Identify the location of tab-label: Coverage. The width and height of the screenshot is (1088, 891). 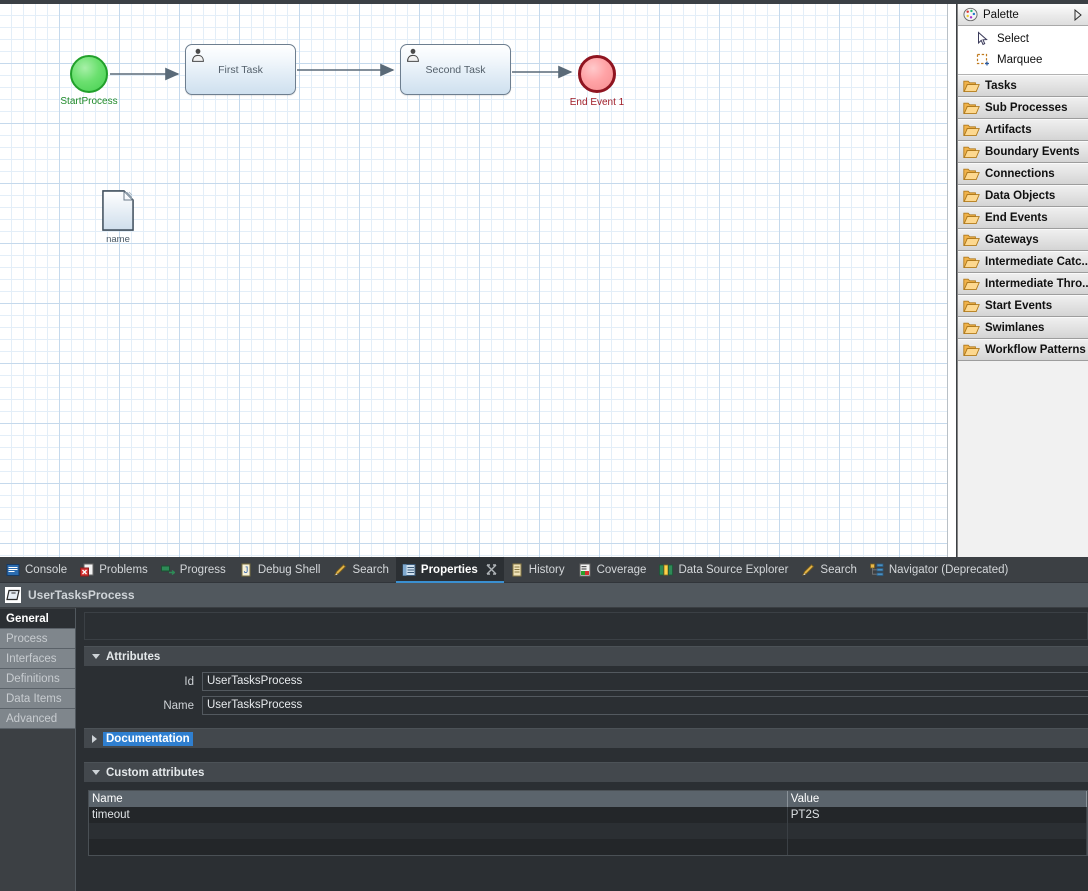
(621, 569).